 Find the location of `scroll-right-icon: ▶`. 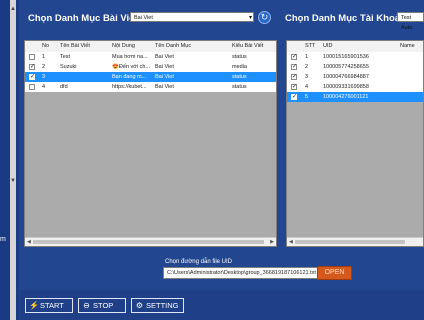

scroll-right-icon: ▶ is located at coordinates (272, 242).